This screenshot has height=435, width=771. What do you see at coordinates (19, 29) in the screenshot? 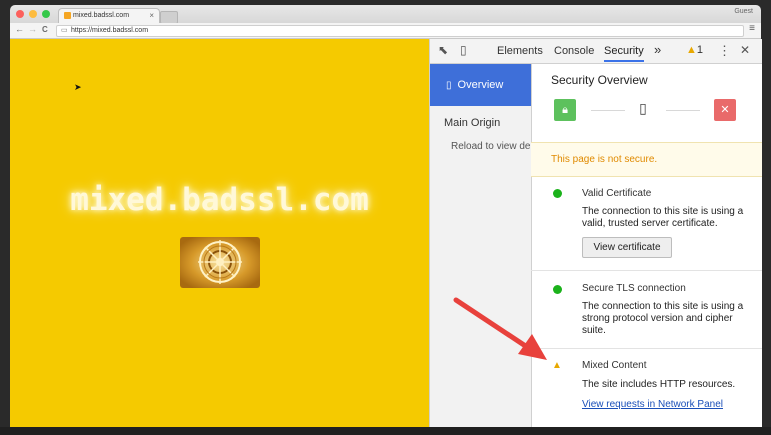
I see `back-icon: ←` at bounding box center [19, 29].